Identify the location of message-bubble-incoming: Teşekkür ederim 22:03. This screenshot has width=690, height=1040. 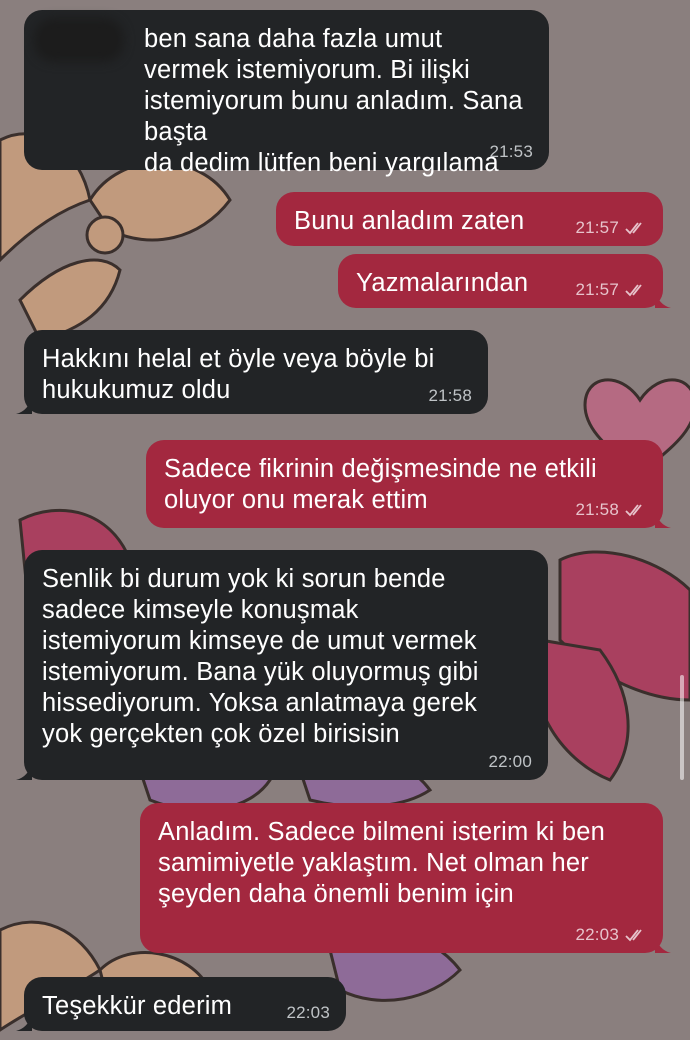
(181, 1004).